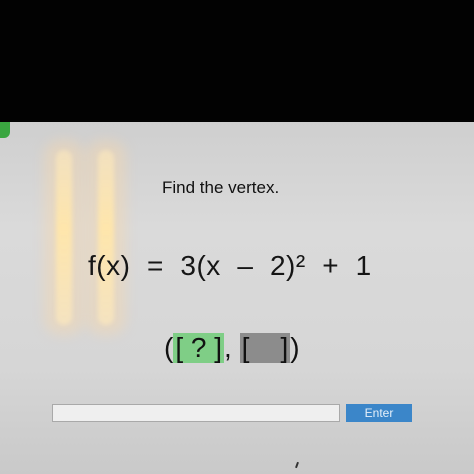 Image resolution: width=474 pixels, height=474 pixels. Describe the element at coordinates (265, 348) in the screenshot. I see `y-coordinate-box: [ ]` at that location.